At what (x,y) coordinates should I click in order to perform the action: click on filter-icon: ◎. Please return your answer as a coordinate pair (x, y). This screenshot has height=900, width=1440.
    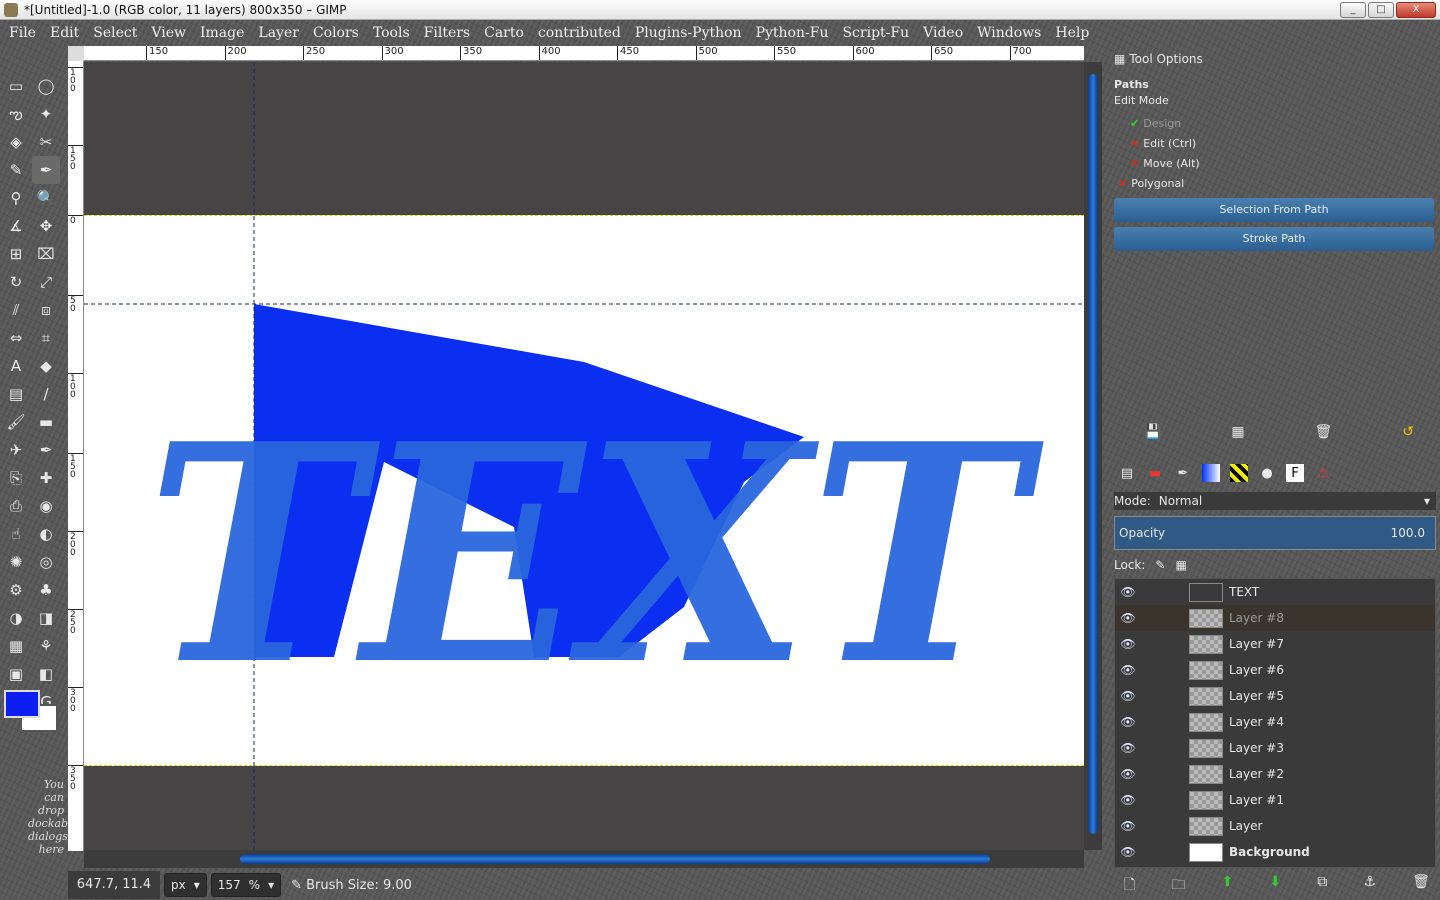
    Looking at the image, I should click on (46, 562).